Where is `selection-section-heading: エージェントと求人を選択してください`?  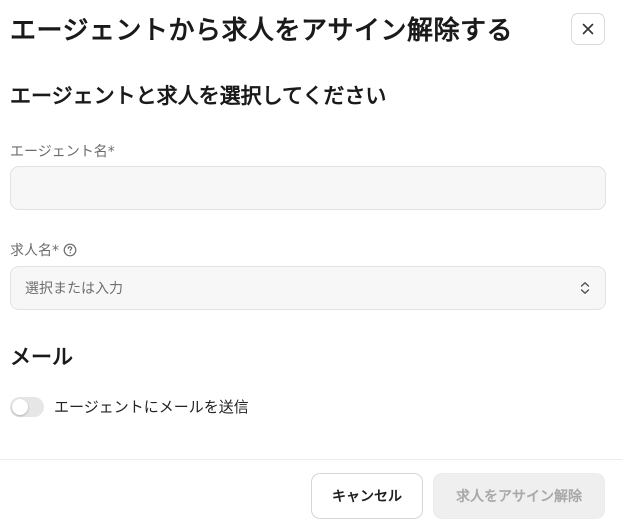
selection-section-heading: エージェントと求人を選択してください is located at coordinates (198, 96).